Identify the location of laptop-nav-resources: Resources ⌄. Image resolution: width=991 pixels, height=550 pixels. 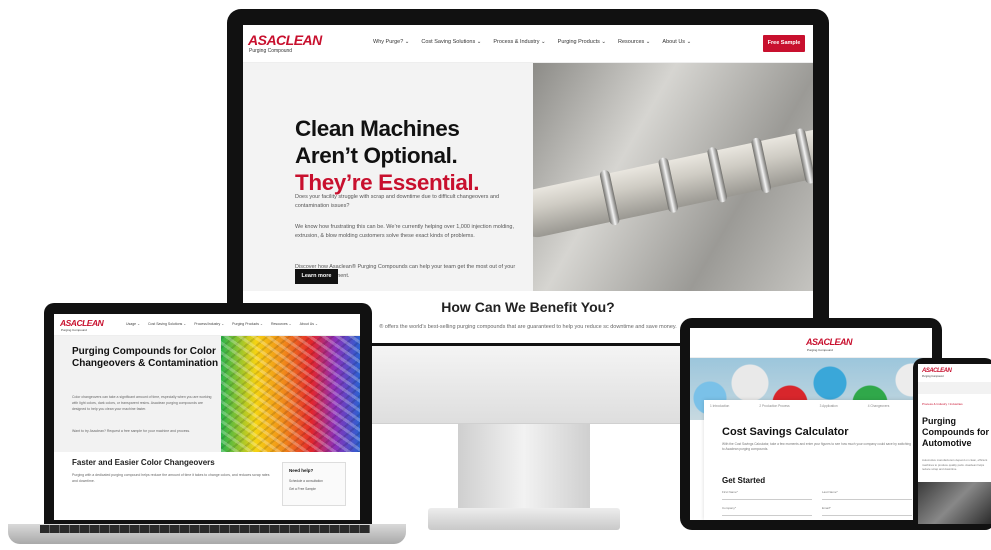
(281, 324).